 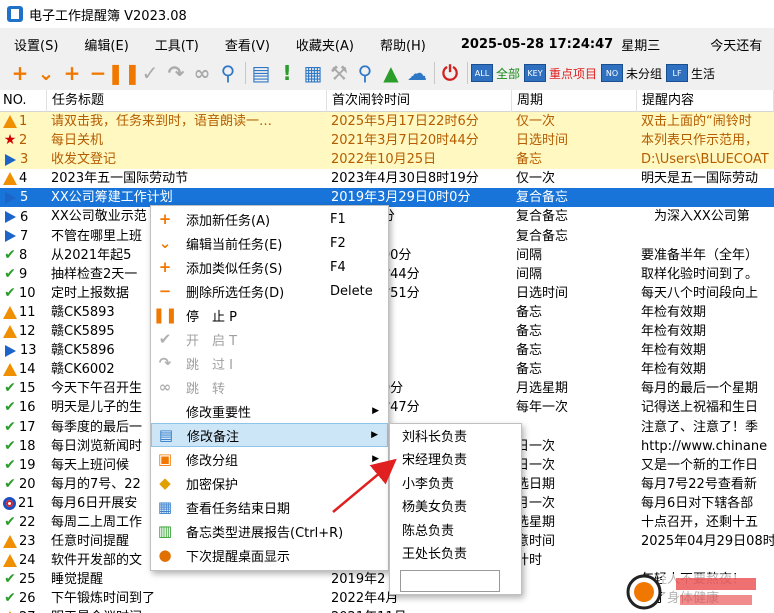 What do you see at coordinates (23, 331) in the screenshot?
I see `row-number-cell: 12` at bounding box center [23, 331].